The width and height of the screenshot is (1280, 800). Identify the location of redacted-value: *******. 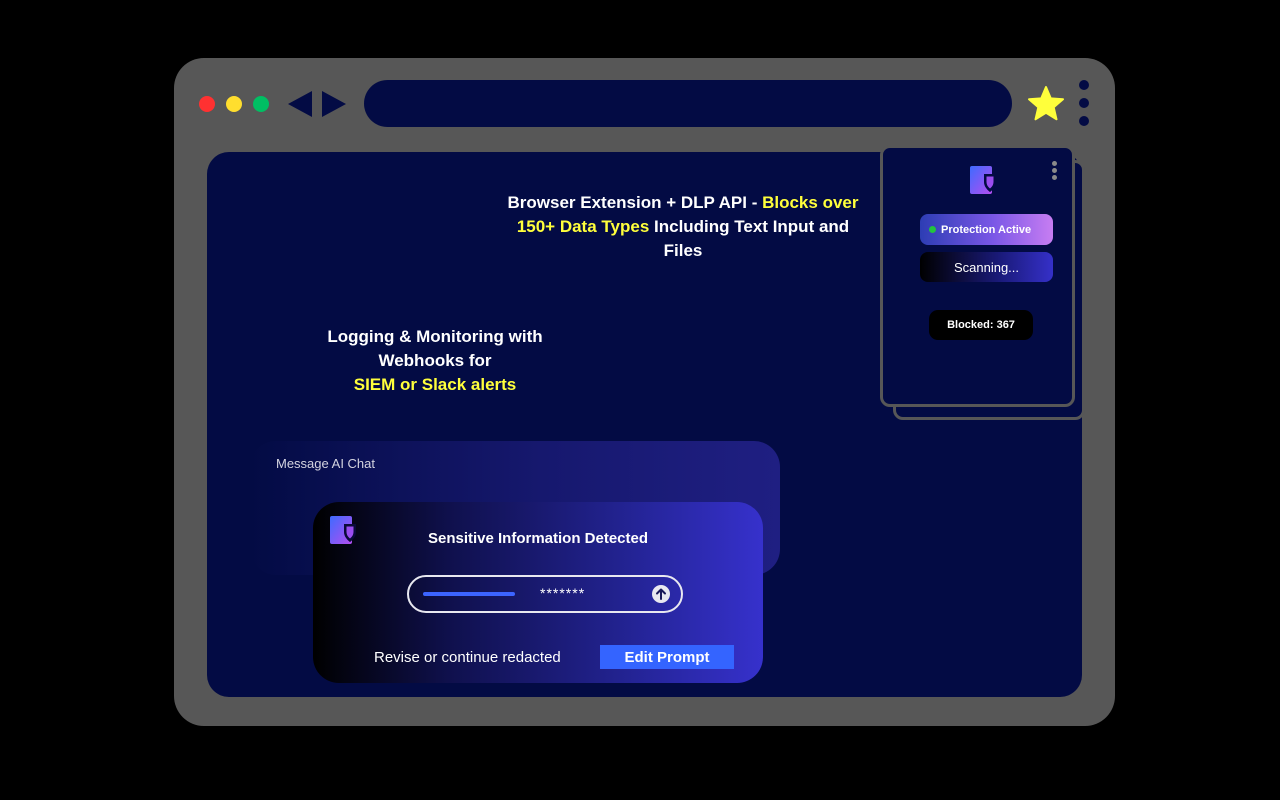
(563, 593).